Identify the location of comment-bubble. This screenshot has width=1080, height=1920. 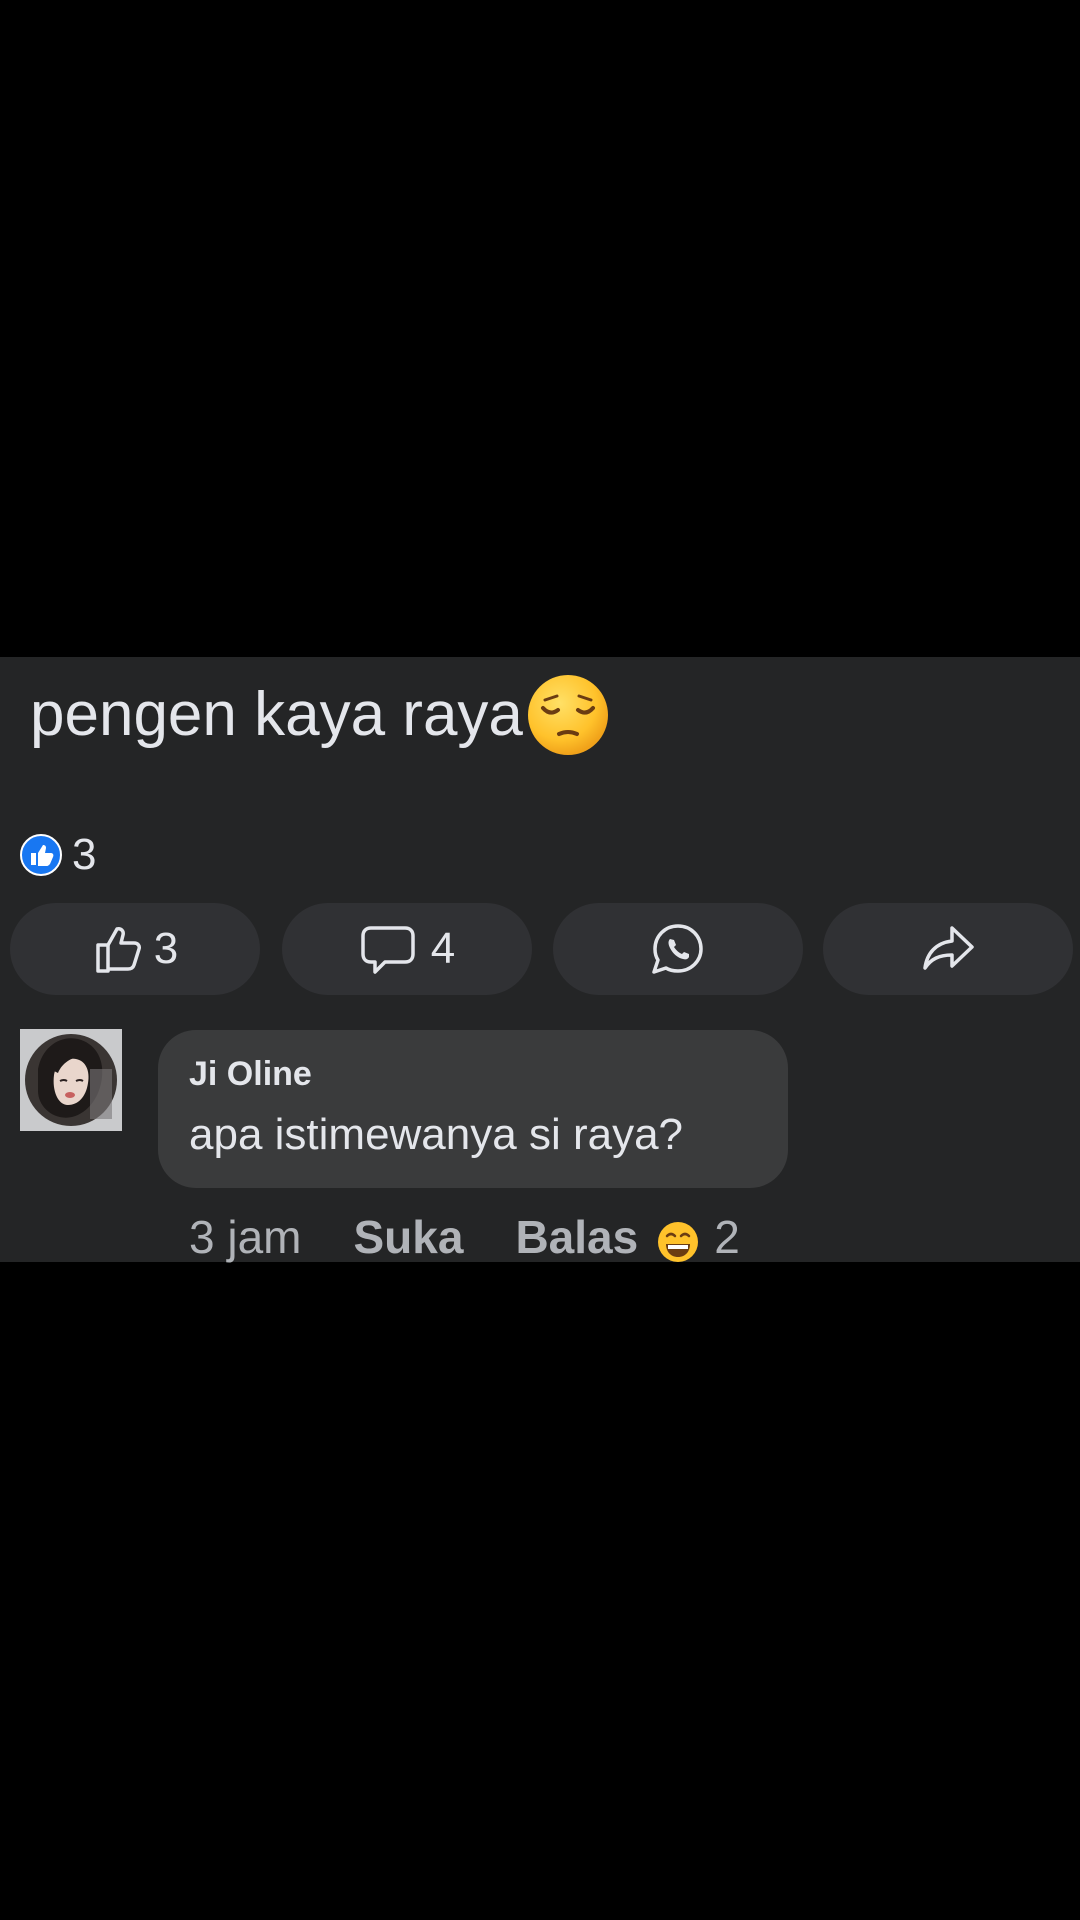
(473, 1109).